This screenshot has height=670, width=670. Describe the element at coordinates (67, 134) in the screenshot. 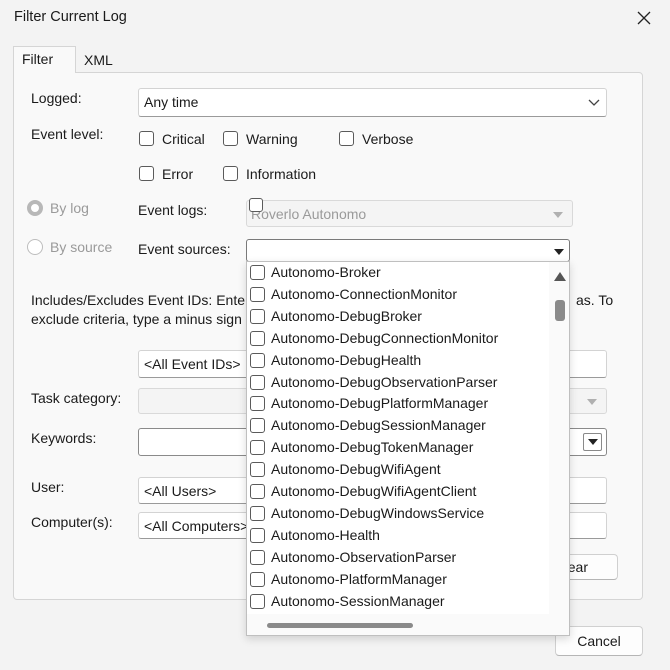

I see `event-level-label: Event level:` at that location.